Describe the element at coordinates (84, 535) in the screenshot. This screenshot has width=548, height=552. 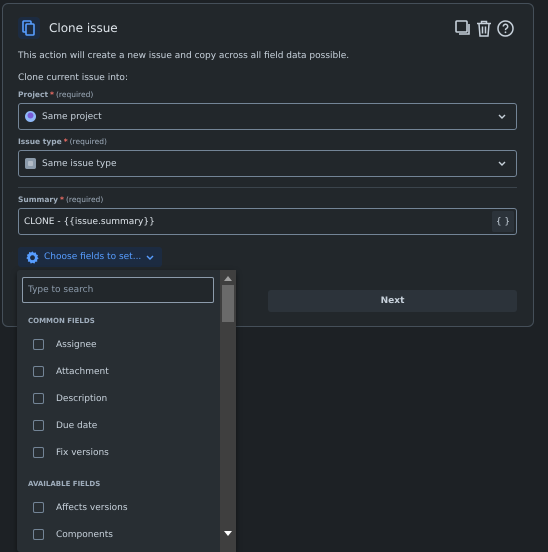
I see `field-option: Components` at that location.